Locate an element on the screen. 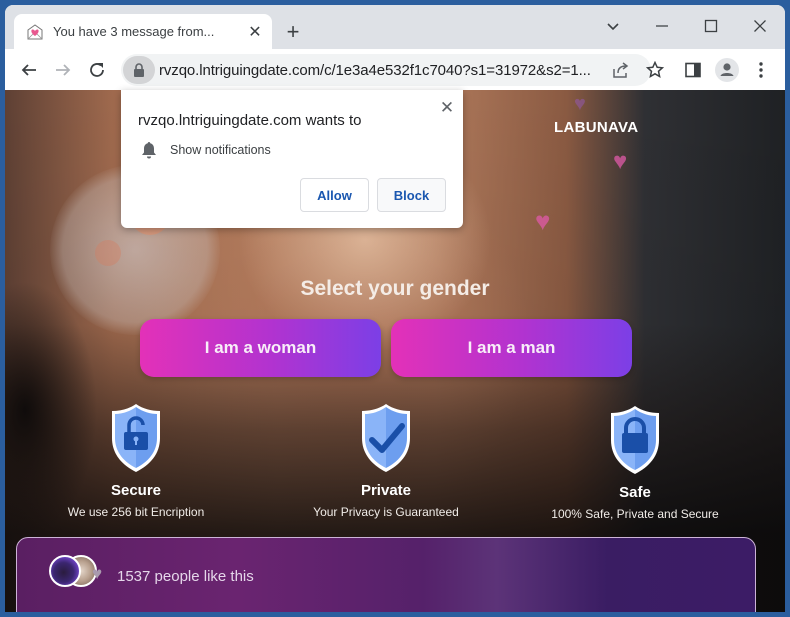 The height and width of the screenshot is (617, 790). block-button: Block is located at coordinates (411, 195).